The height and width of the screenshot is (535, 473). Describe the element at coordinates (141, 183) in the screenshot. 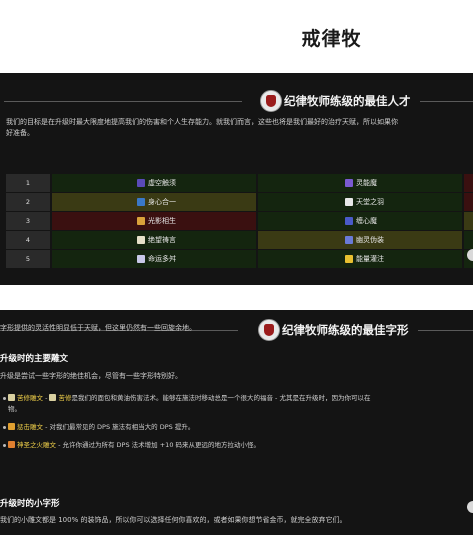

I see `void-tendrils-icon` at that location.